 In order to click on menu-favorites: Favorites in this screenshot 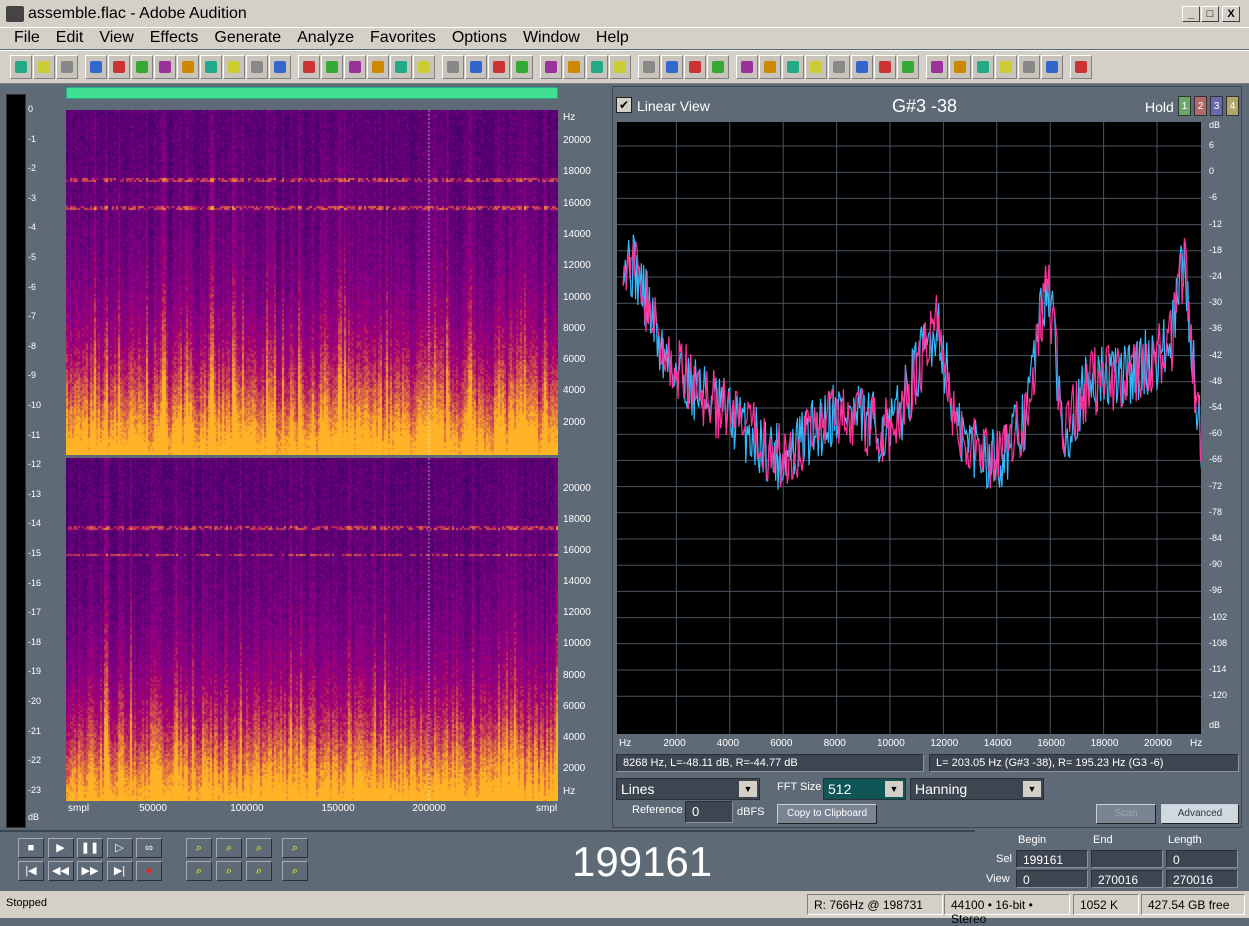, I will do `click(403, 38)`.